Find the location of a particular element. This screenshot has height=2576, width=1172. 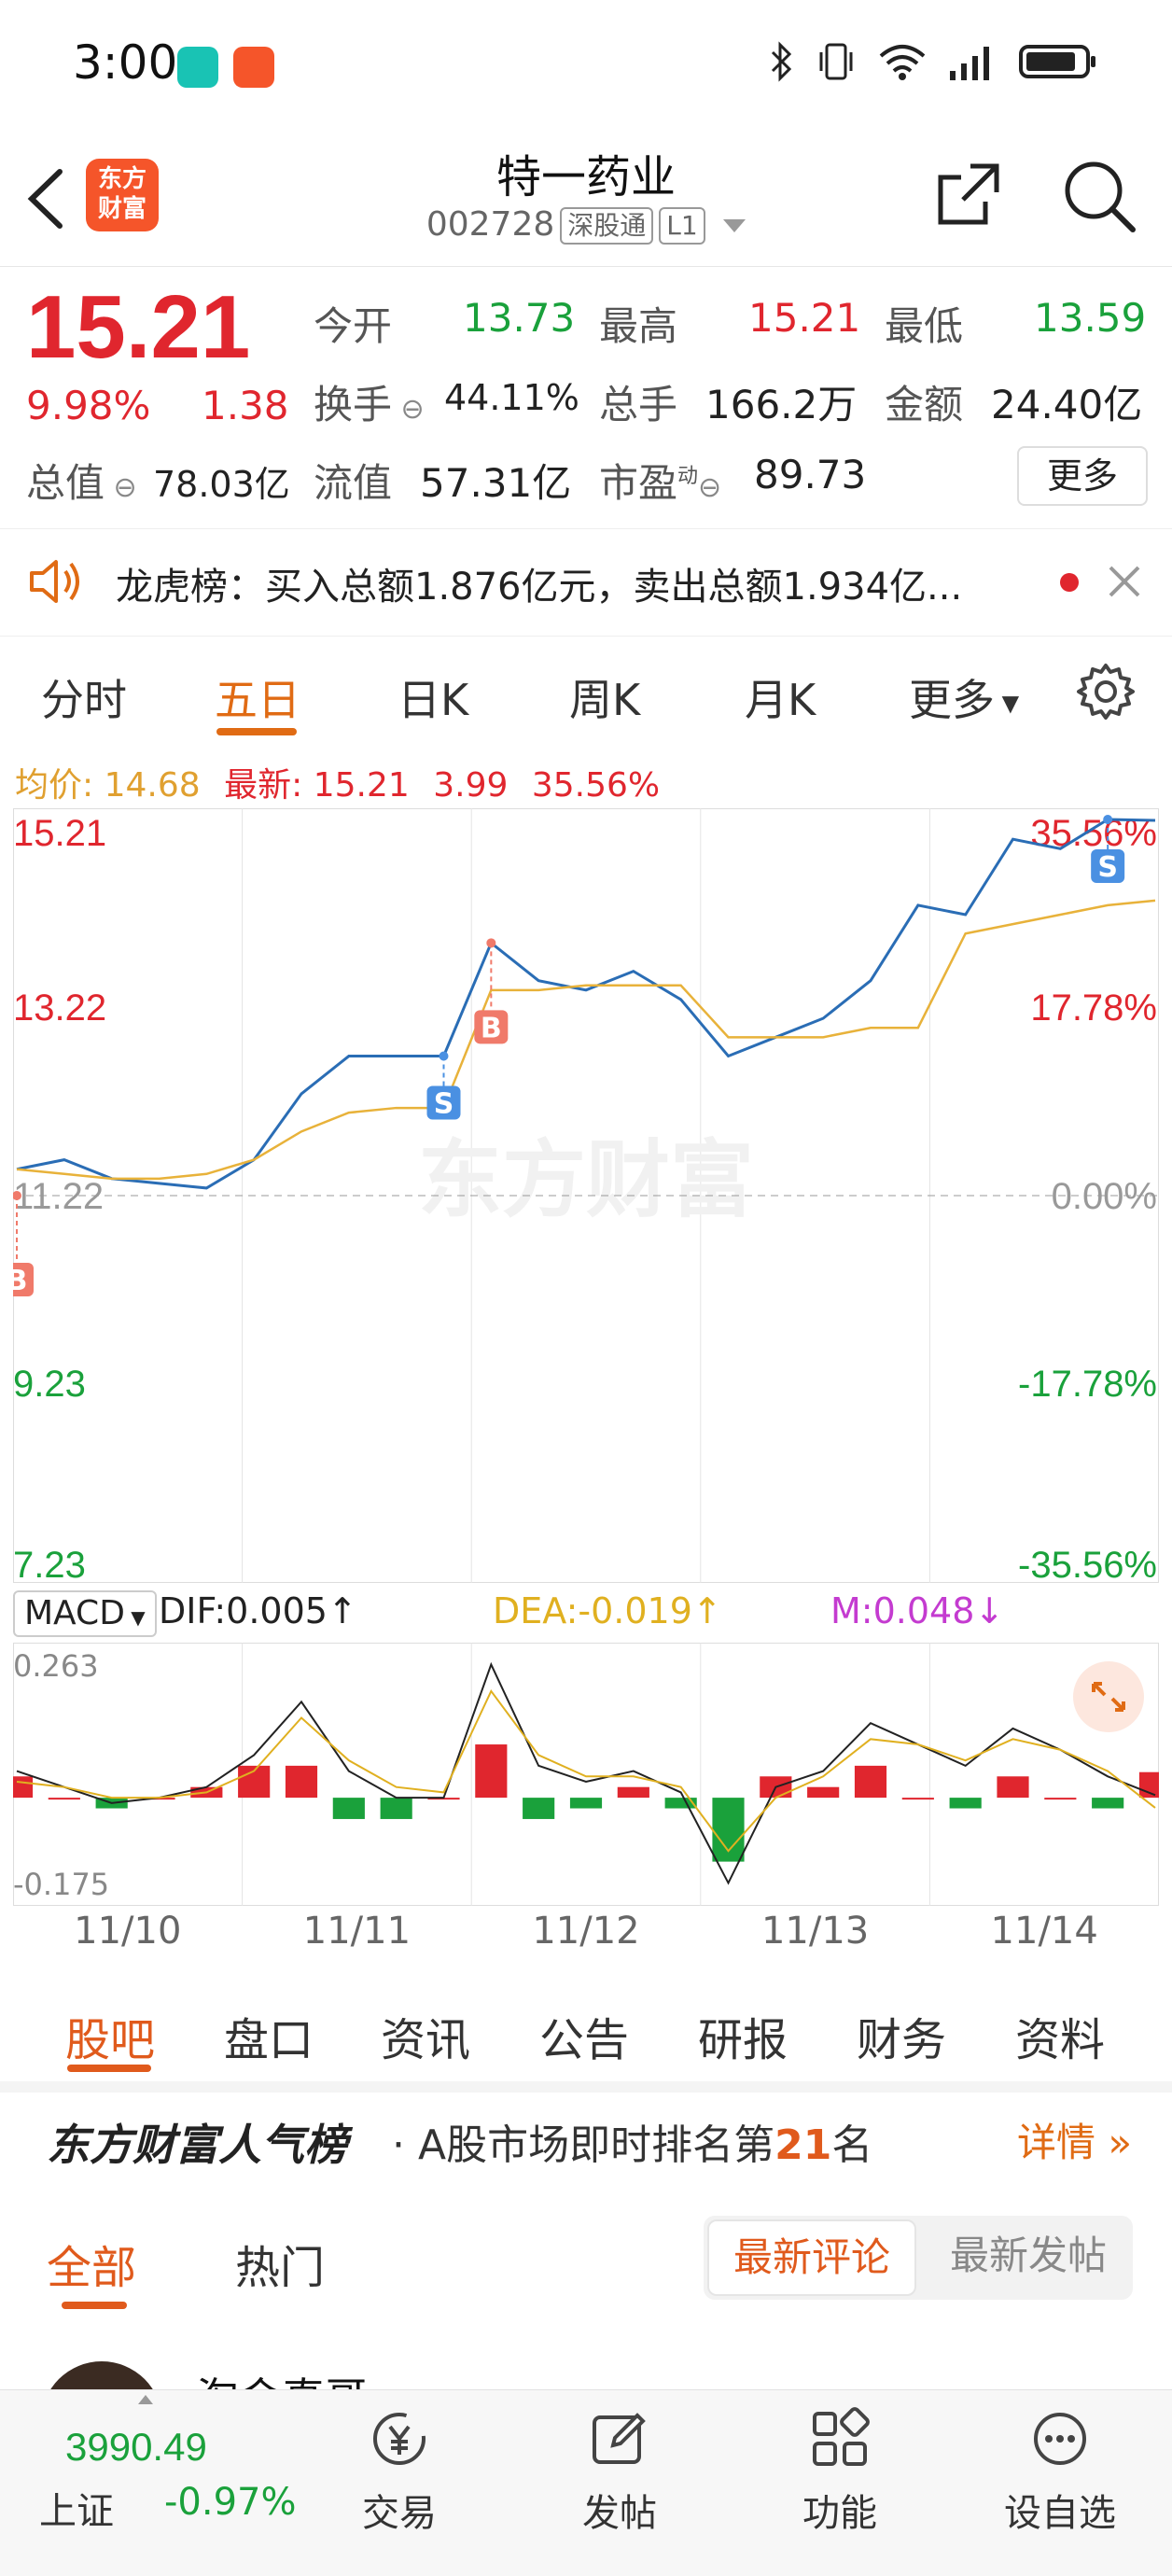

tab-five-day: 五日 is located at coordinates (257, 697).